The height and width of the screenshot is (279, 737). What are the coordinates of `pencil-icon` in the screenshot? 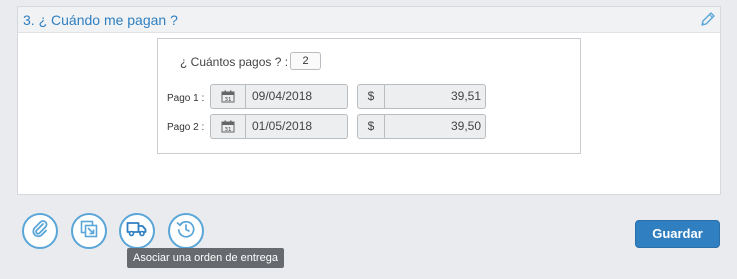 It's located at (707, 19).